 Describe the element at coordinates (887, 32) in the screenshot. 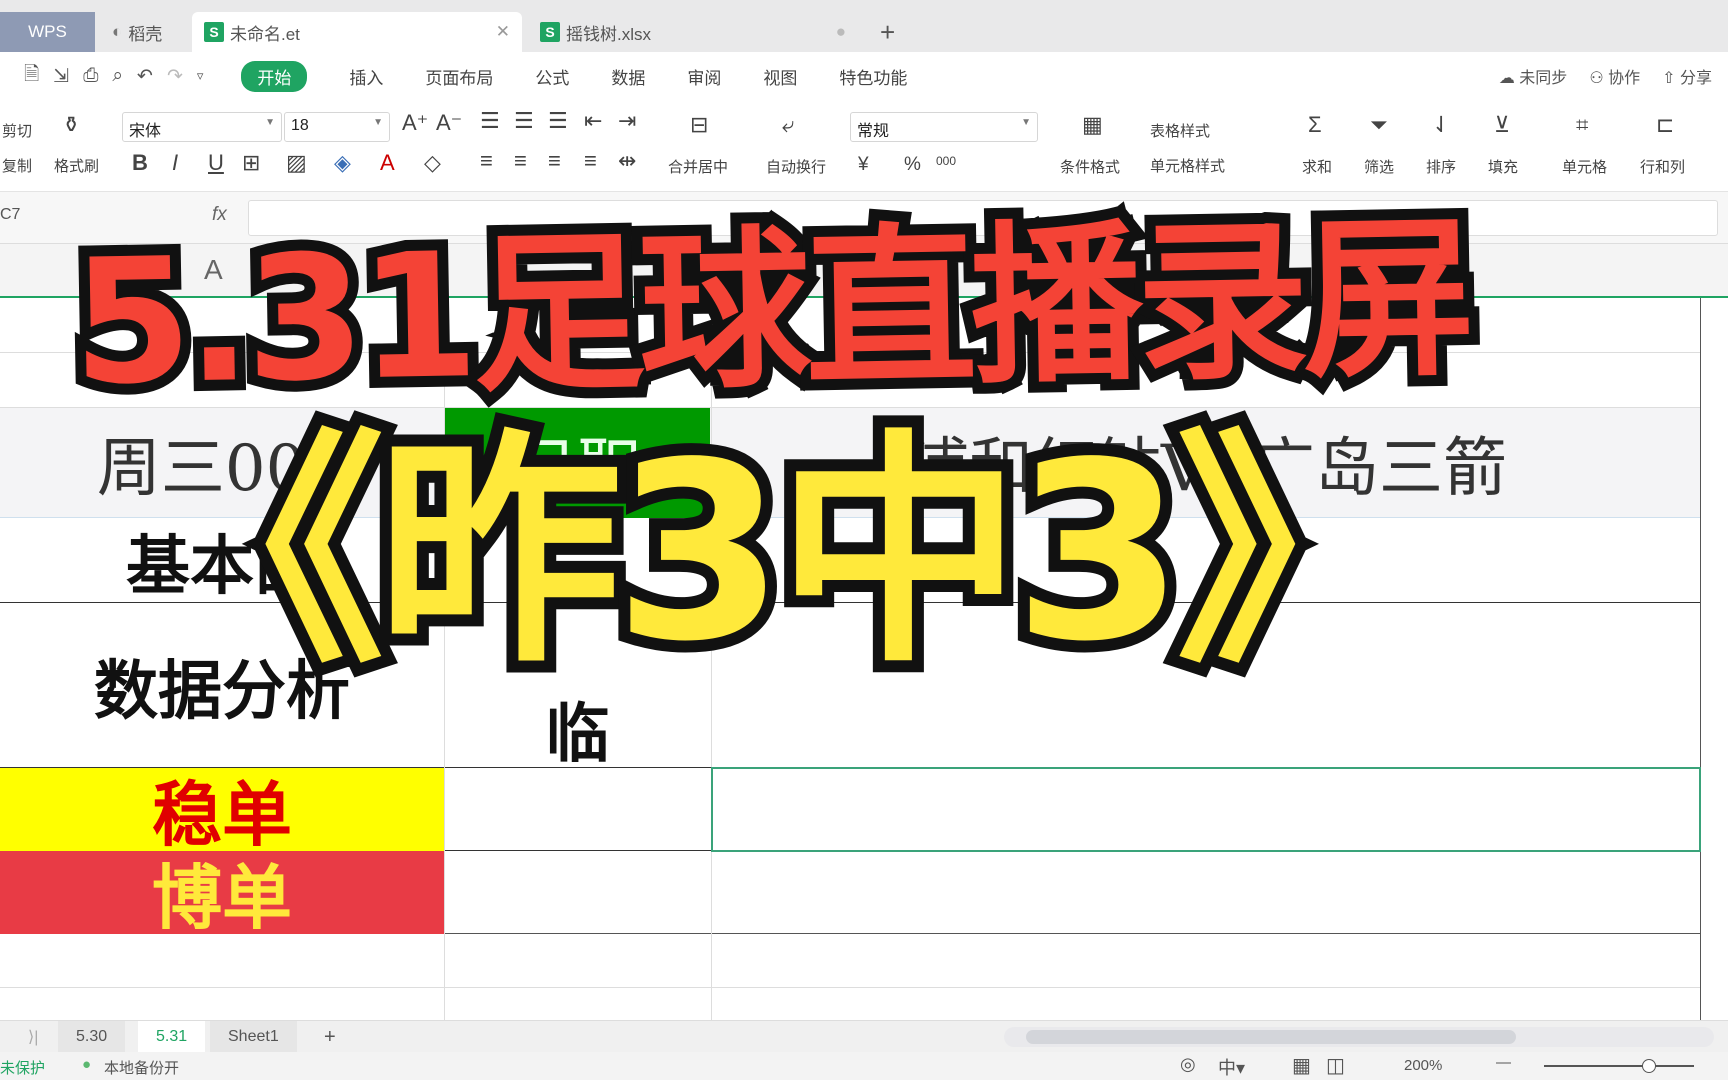

I see `new-tab-button: +` at that location.